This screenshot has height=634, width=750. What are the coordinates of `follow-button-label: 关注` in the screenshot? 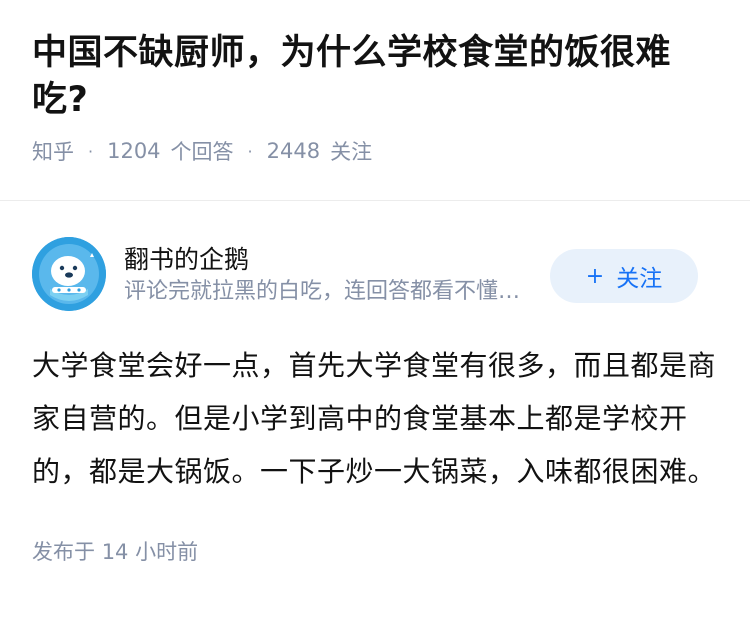 It's located at (639, 279).